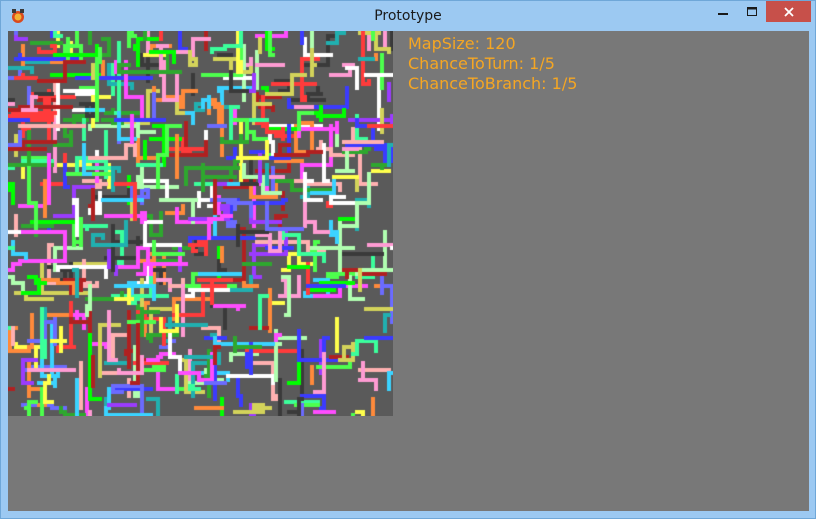 The width and height of the screenshot is (816, 519). I want to click on maximize-icon, so click(752, 11).